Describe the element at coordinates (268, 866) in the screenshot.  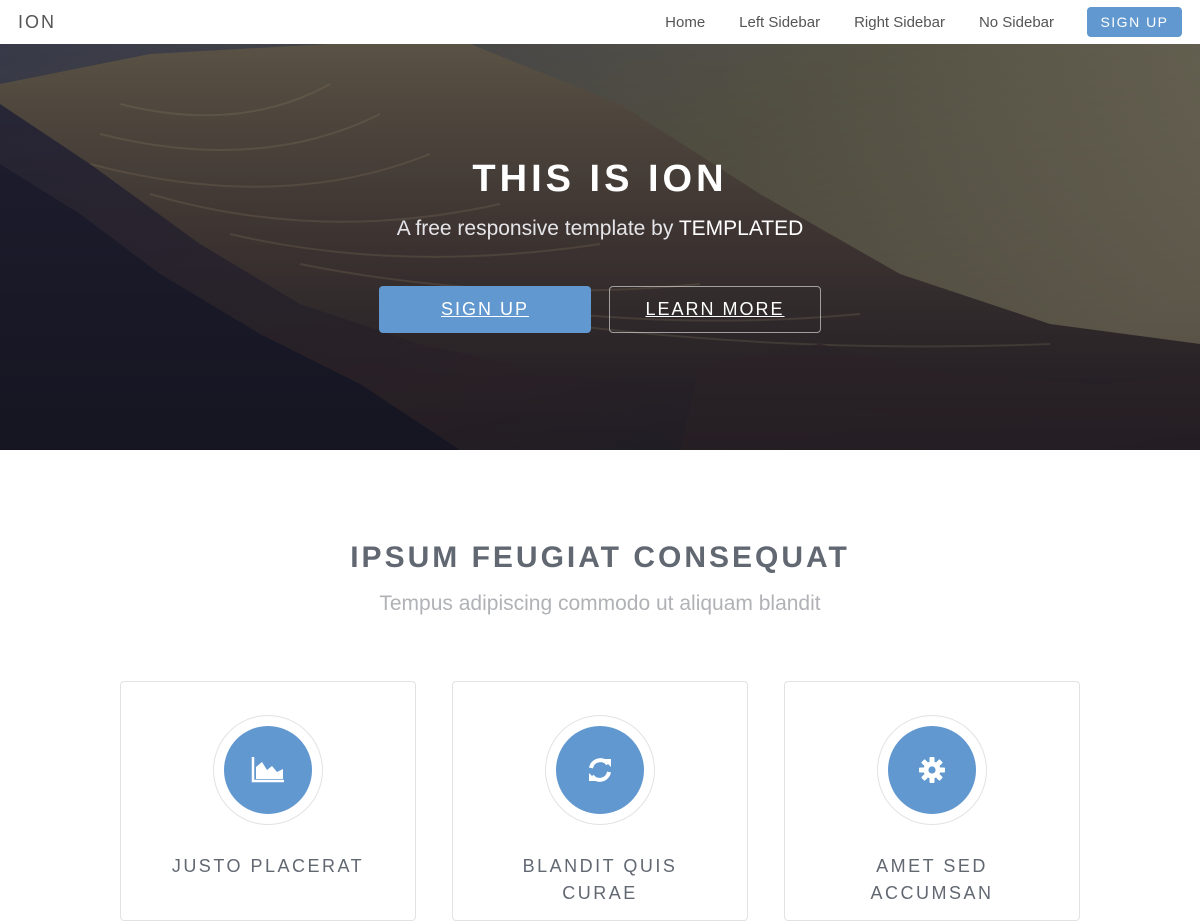
I see `feature-title: JUSTO PLACERAT` at that location.